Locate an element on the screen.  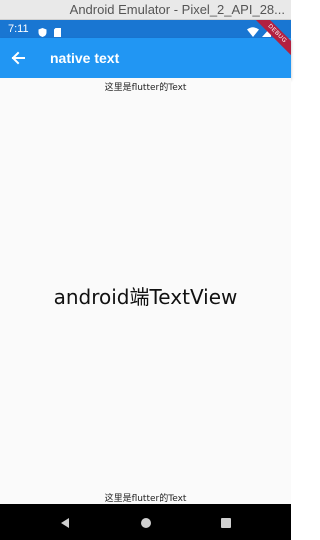
navigation-bar is located at coordinates (145, 522).